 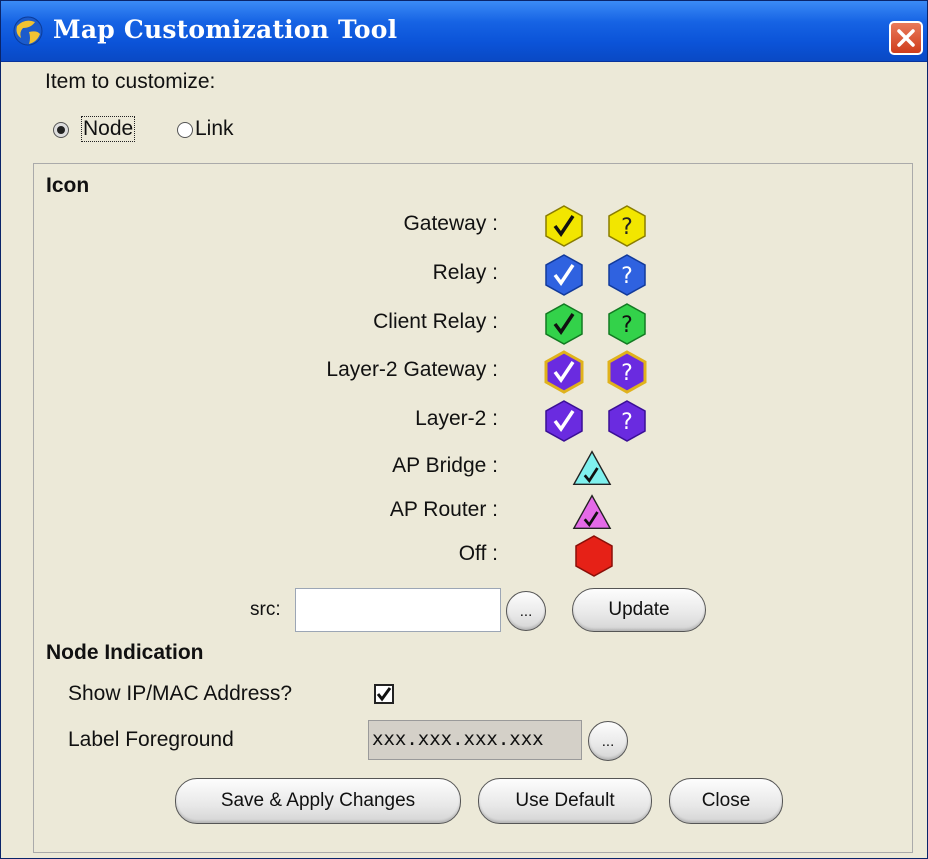 What do you see at coordinates (318, 801) in the screenshot?
I see `save-apply-button: Save & Apply Changes` at bounding box center [318, 801].